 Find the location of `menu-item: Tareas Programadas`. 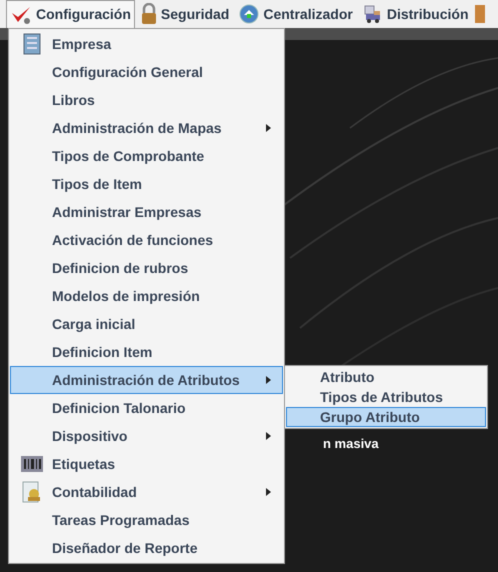

menu-item: Tareas Programadas is located at coordinates (146, 520).